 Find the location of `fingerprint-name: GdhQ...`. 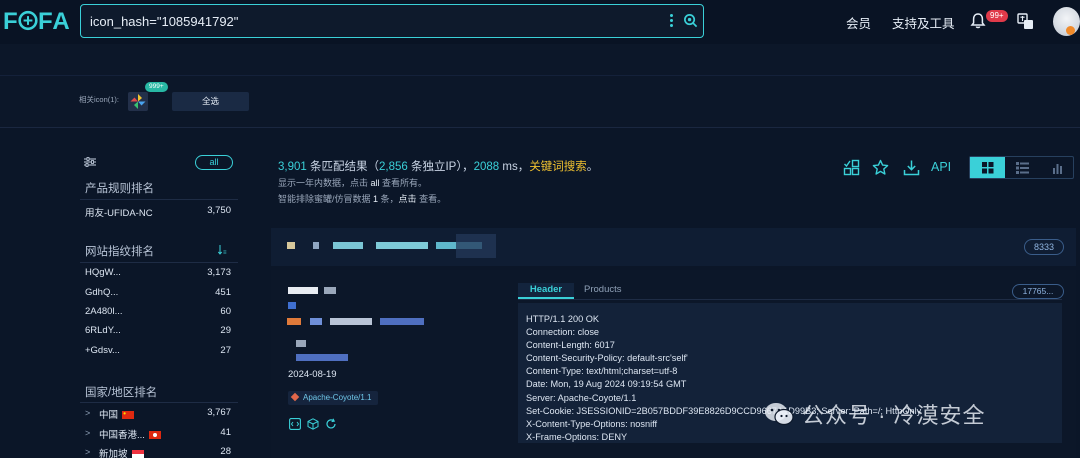

fingerprint-name: GdhQ... is located at coordinates (102, 292).